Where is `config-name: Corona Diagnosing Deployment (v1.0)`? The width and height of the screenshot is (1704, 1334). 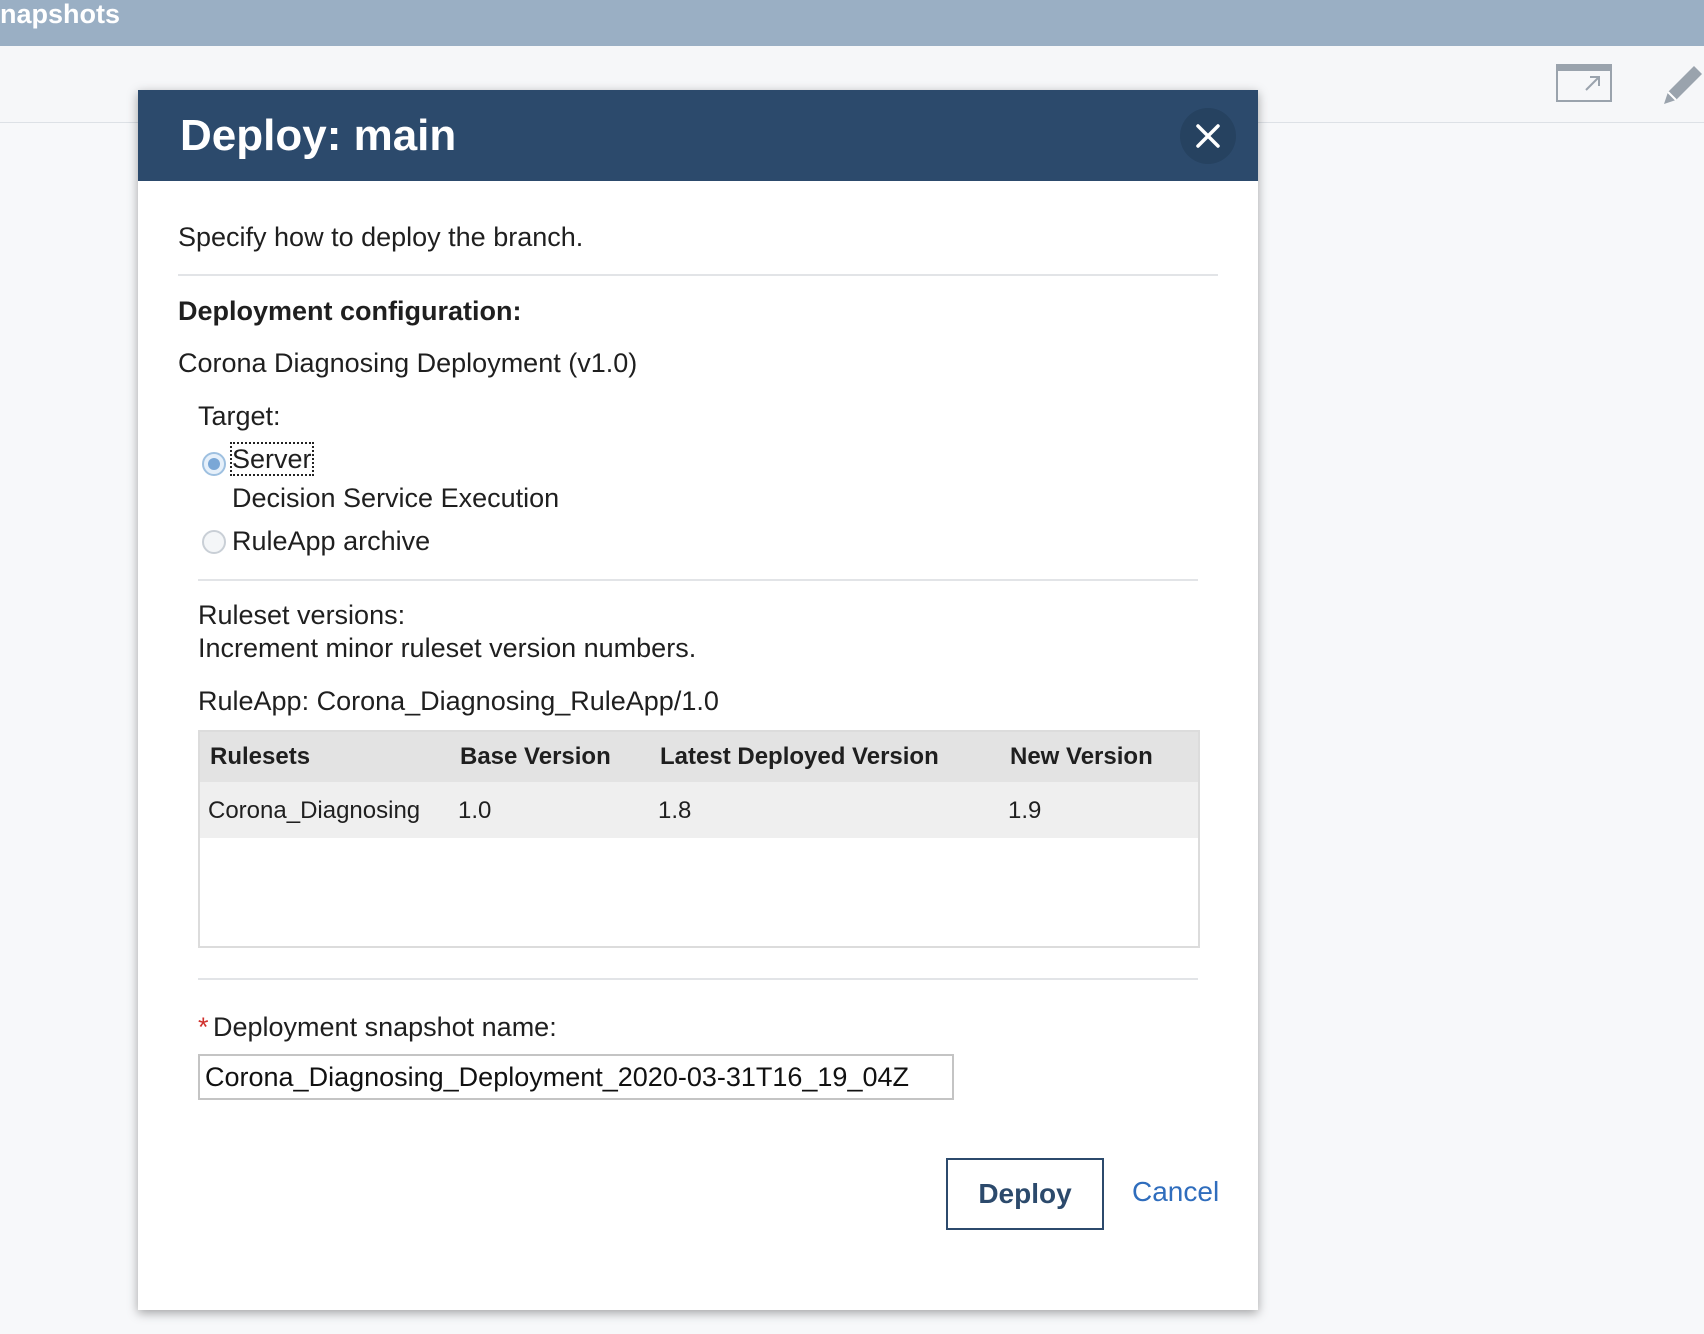
config-name: Corona Diagnosing Deployment (v1.0) is located at coordinates (408, 363).